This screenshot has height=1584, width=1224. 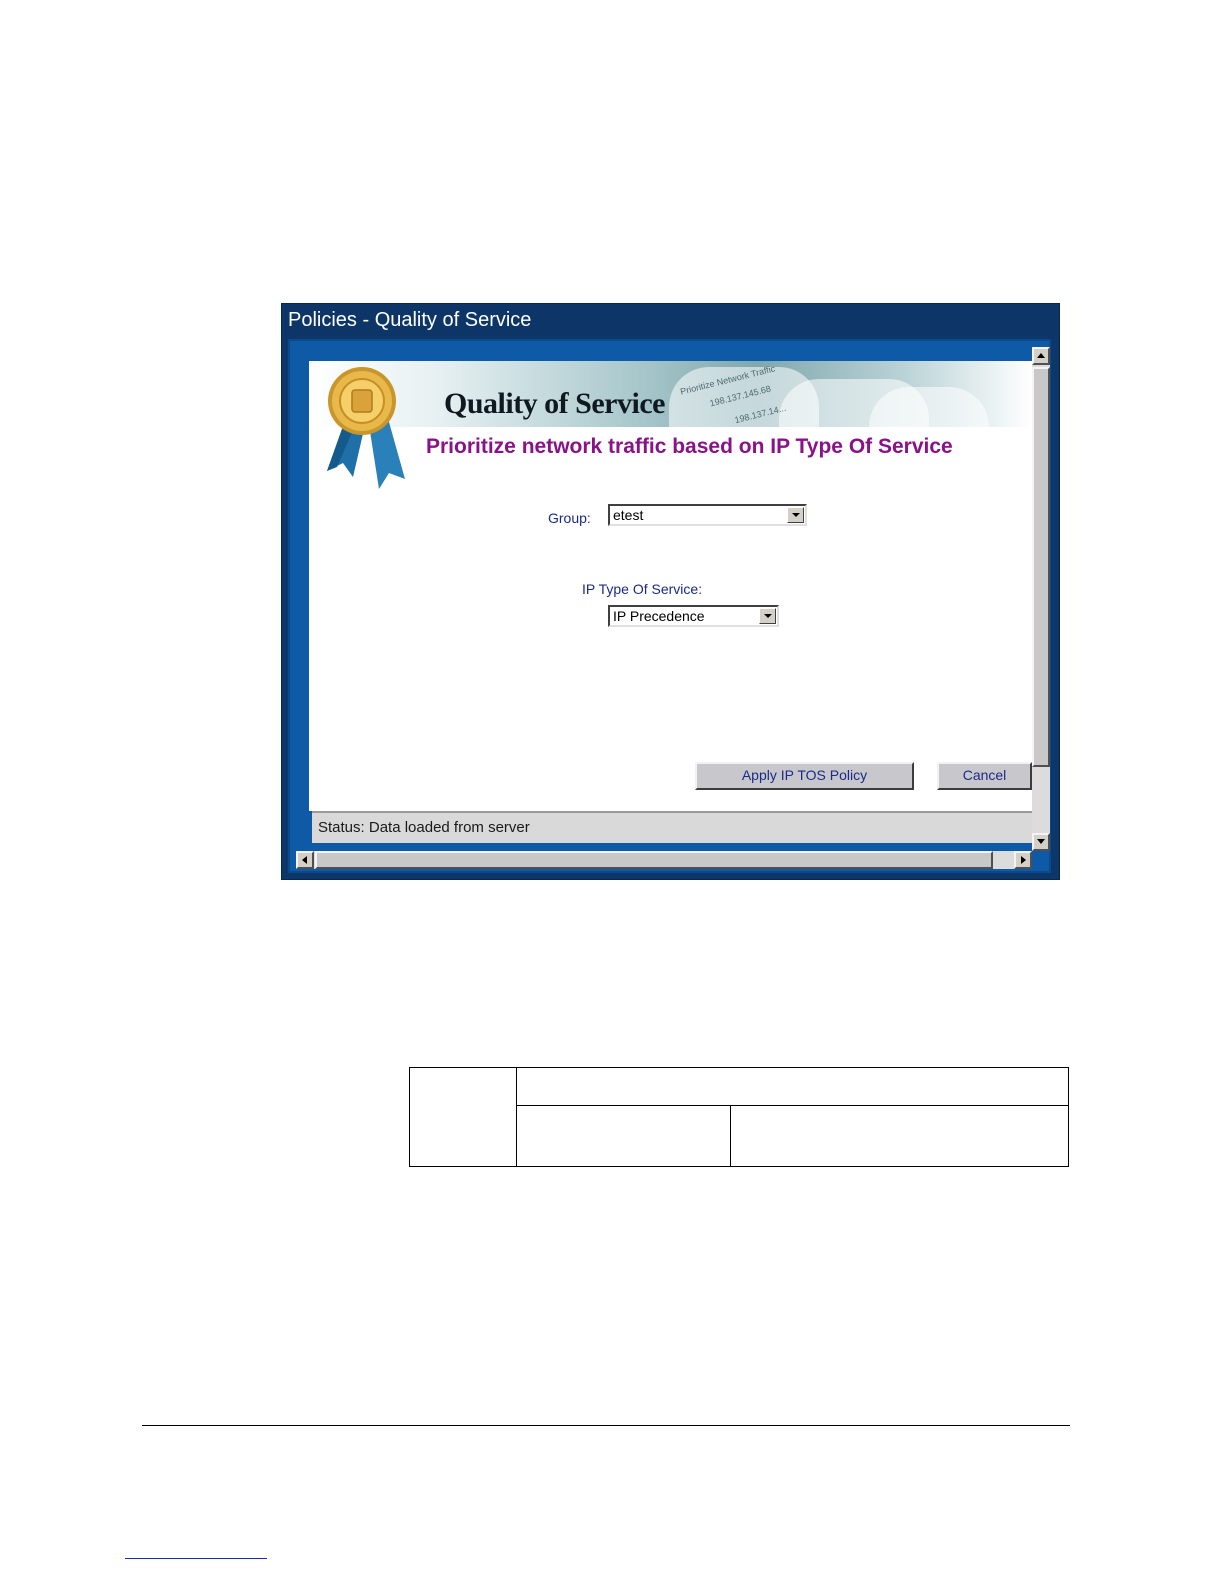 I want to click on group-select: etest, so click(x=707, y=515).